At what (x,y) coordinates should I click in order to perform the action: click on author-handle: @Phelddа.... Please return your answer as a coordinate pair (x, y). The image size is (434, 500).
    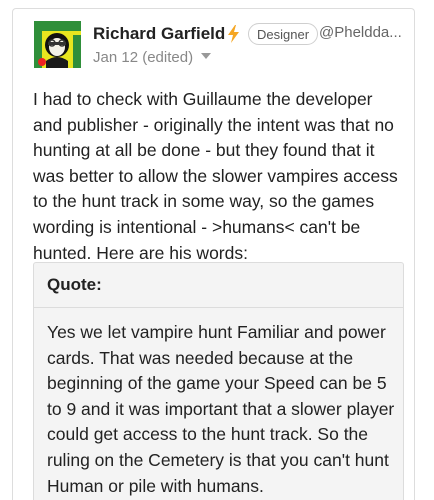
    Looking at the image, I should click on (360, 32).